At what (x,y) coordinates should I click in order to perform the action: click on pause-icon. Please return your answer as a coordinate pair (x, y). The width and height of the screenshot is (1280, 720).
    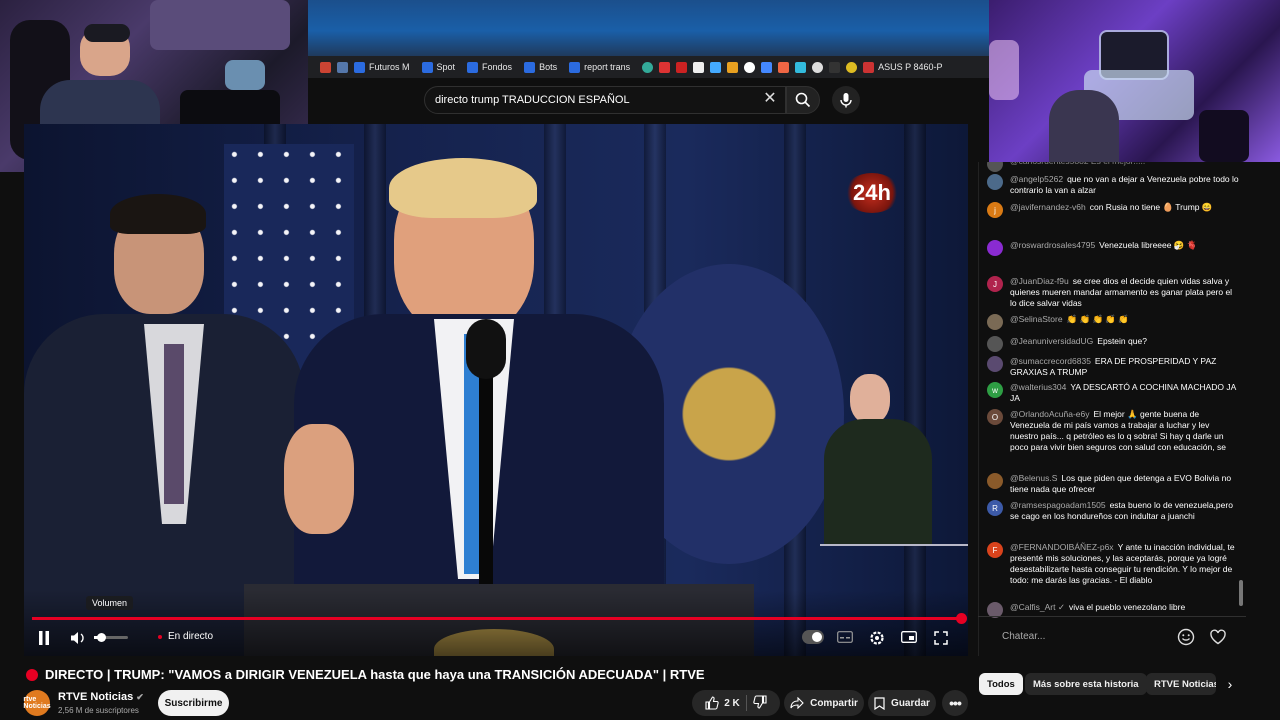
    Looking at the image, I should click on (44, 638).